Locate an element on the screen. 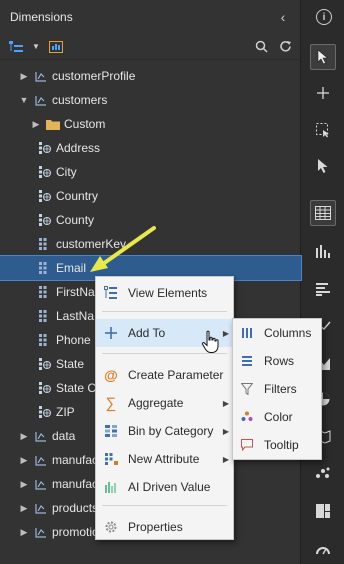 This screenshot has width=344, height=564. tree-row-label: State is located at coordinates (70, 364).